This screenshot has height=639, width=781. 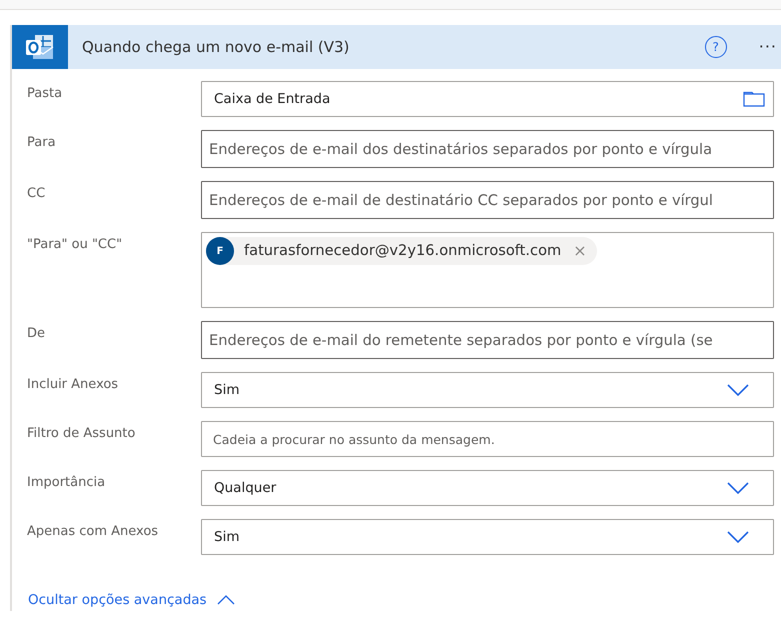 I want to click on tag-input-field: F faturasfornecedor@v2y16.onmicrosoft.com ×, so click(x=487, y=270).